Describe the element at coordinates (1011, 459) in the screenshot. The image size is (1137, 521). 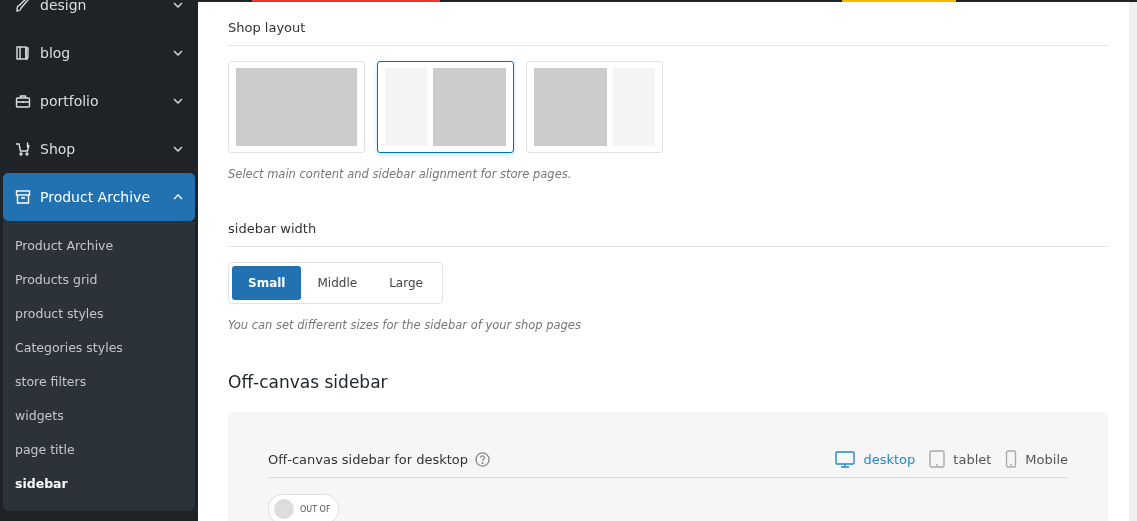
I see `phone-icon` at that location.